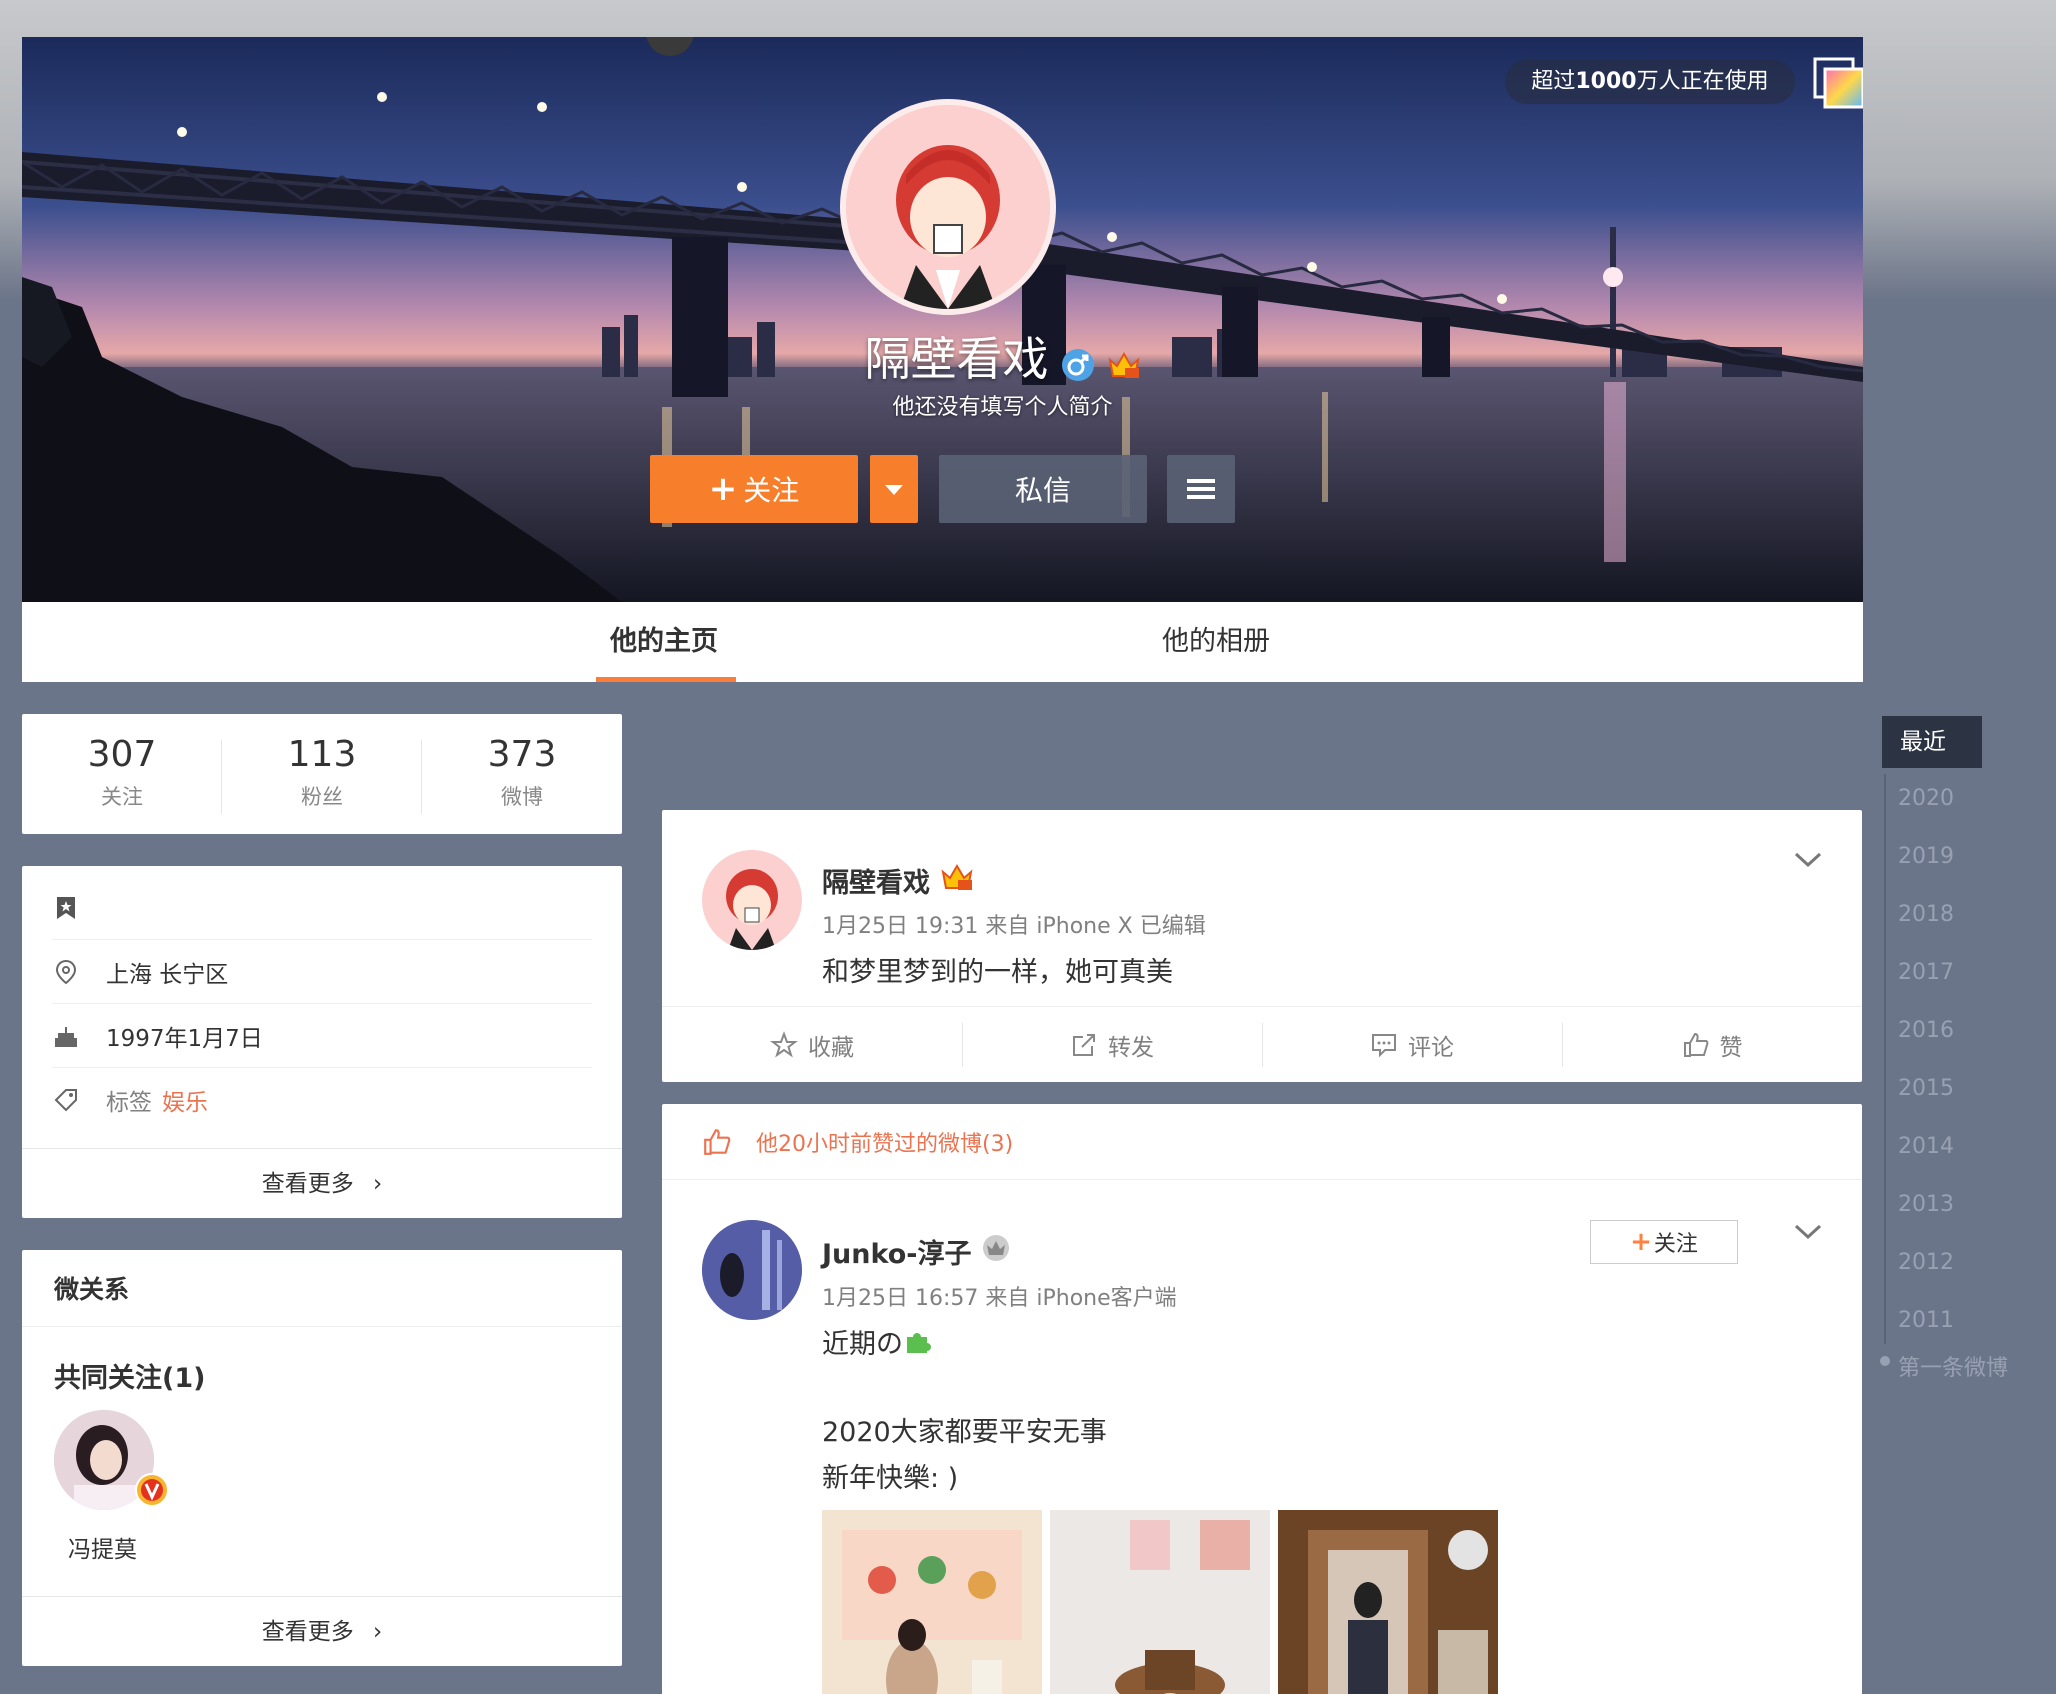 This screenshot has height=1694, width=2056. What do you see at coordinates (723, 489) in the screenshot?
I see `plus-icon: +` at bounding box center [723, 489].